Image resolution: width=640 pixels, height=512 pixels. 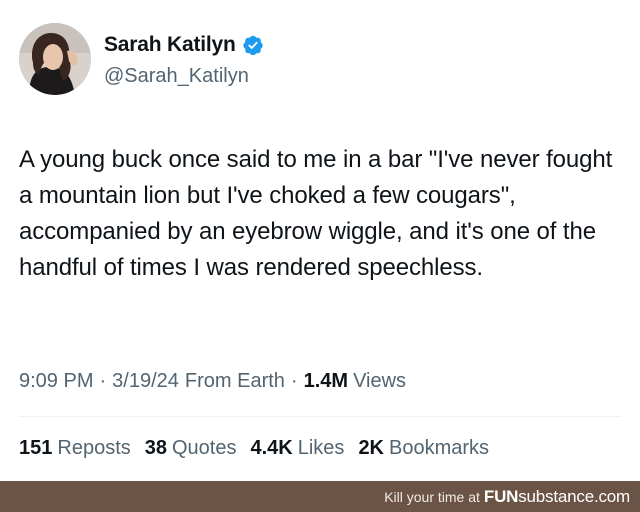 What do you see at coordinates (253, 45) in the screenshot?
I see `verified-badge-icon` at bounding box center [253, 45].